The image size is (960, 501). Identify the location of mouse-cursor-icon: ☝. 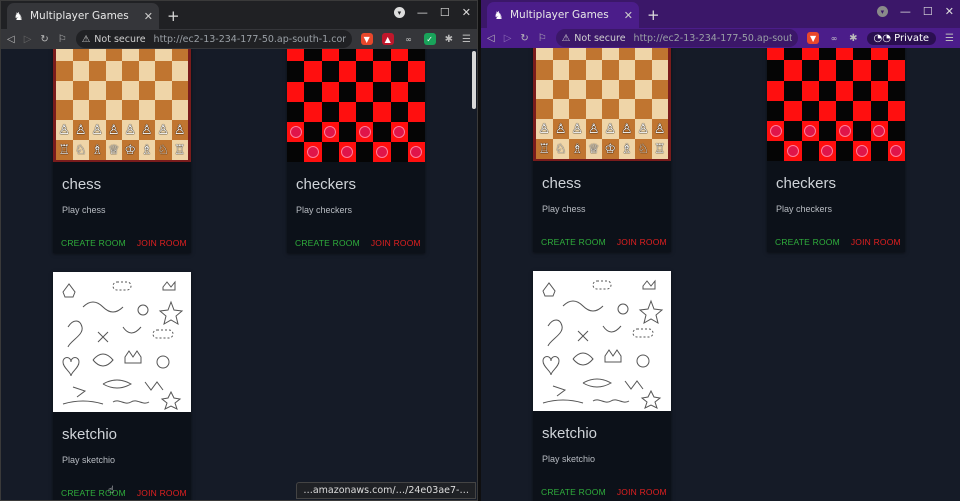
(111, 490).